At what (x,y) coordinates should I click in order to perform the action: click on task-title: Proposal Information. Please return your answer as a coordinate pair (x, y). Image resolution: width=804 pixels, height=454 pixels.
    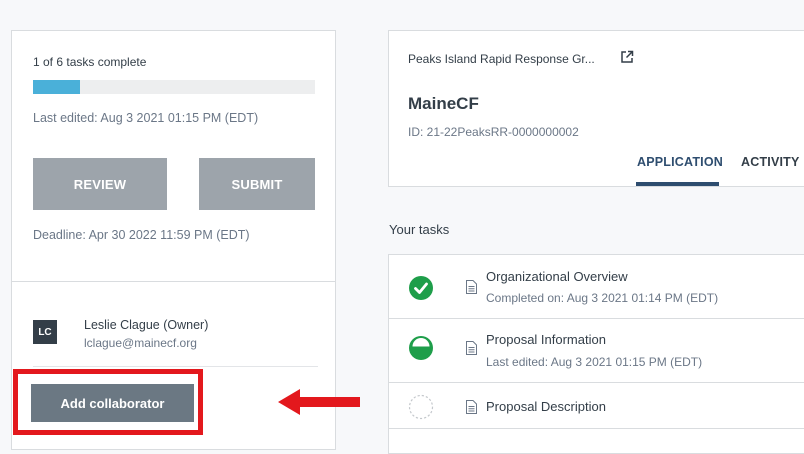
    Looking at the image, I should click on (546, 339).